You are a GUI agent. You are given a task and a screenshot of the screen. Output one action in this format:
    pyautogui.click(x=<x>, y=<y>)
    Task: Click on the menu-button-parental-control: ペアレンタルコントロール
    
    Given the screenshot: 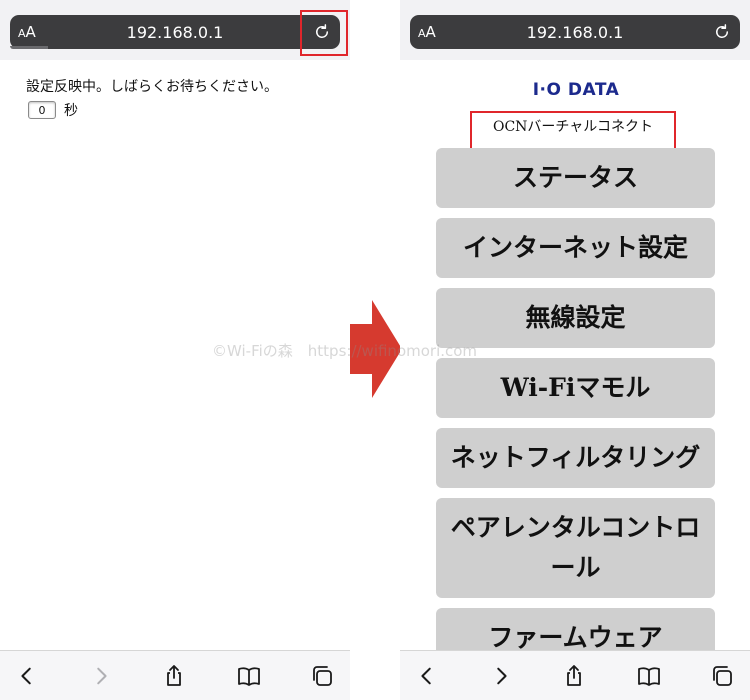 What is the action you would take?
    pyautogui.click(x=575, y=548)
    